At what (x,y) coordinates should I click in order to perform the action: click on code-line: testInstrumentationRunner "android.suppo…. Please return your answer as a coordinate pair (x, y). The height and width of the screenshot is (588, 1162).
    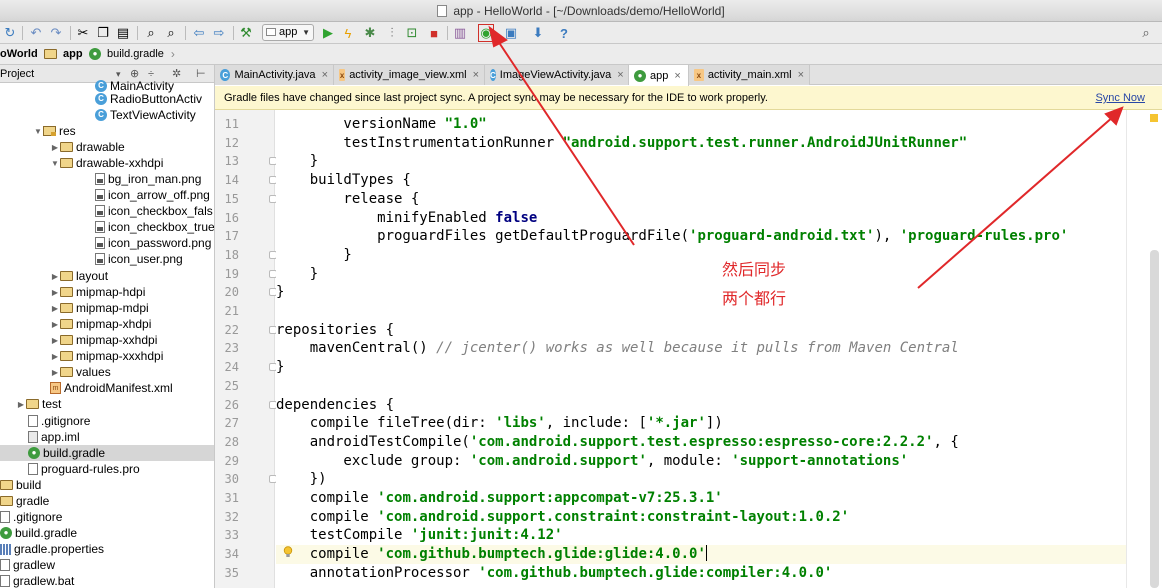
    Looking at the image, I should click on (621, 143).